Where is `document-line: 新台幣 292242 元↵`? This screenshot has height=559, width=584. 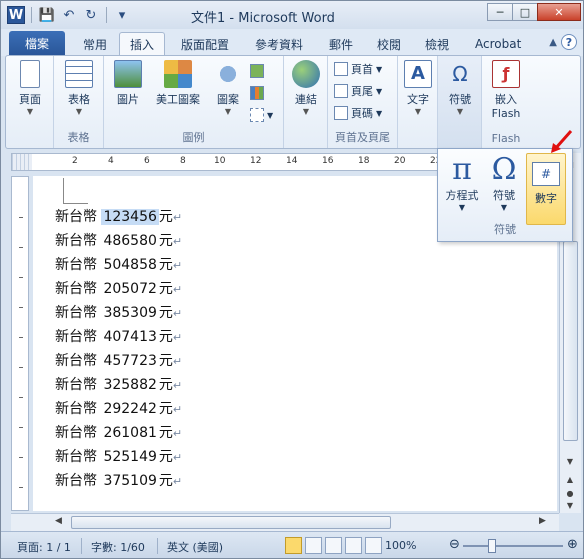 document-line: 新台幣 292242 元↵ is located at coordinates (118, 408).